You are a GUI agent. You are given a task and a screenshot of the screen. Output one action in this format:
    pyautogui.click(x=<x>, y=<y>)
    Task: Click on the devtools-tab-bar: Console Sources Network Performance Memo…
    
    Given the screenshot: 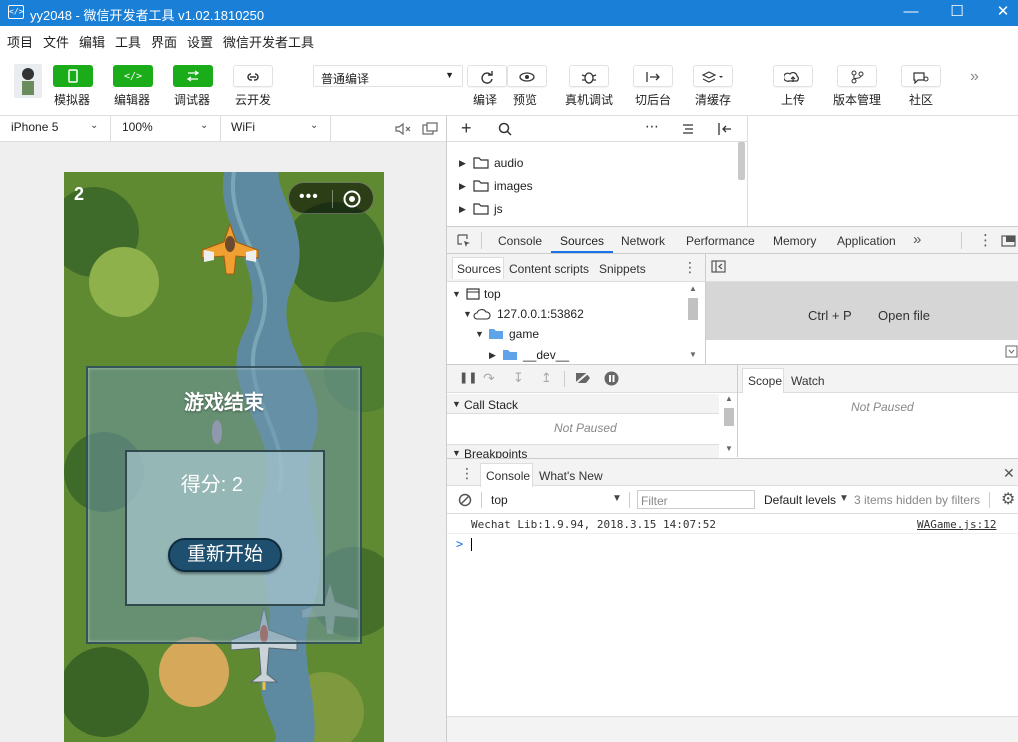 What is the action you would take?
    pyautogui.click(x=732, y=240)
    